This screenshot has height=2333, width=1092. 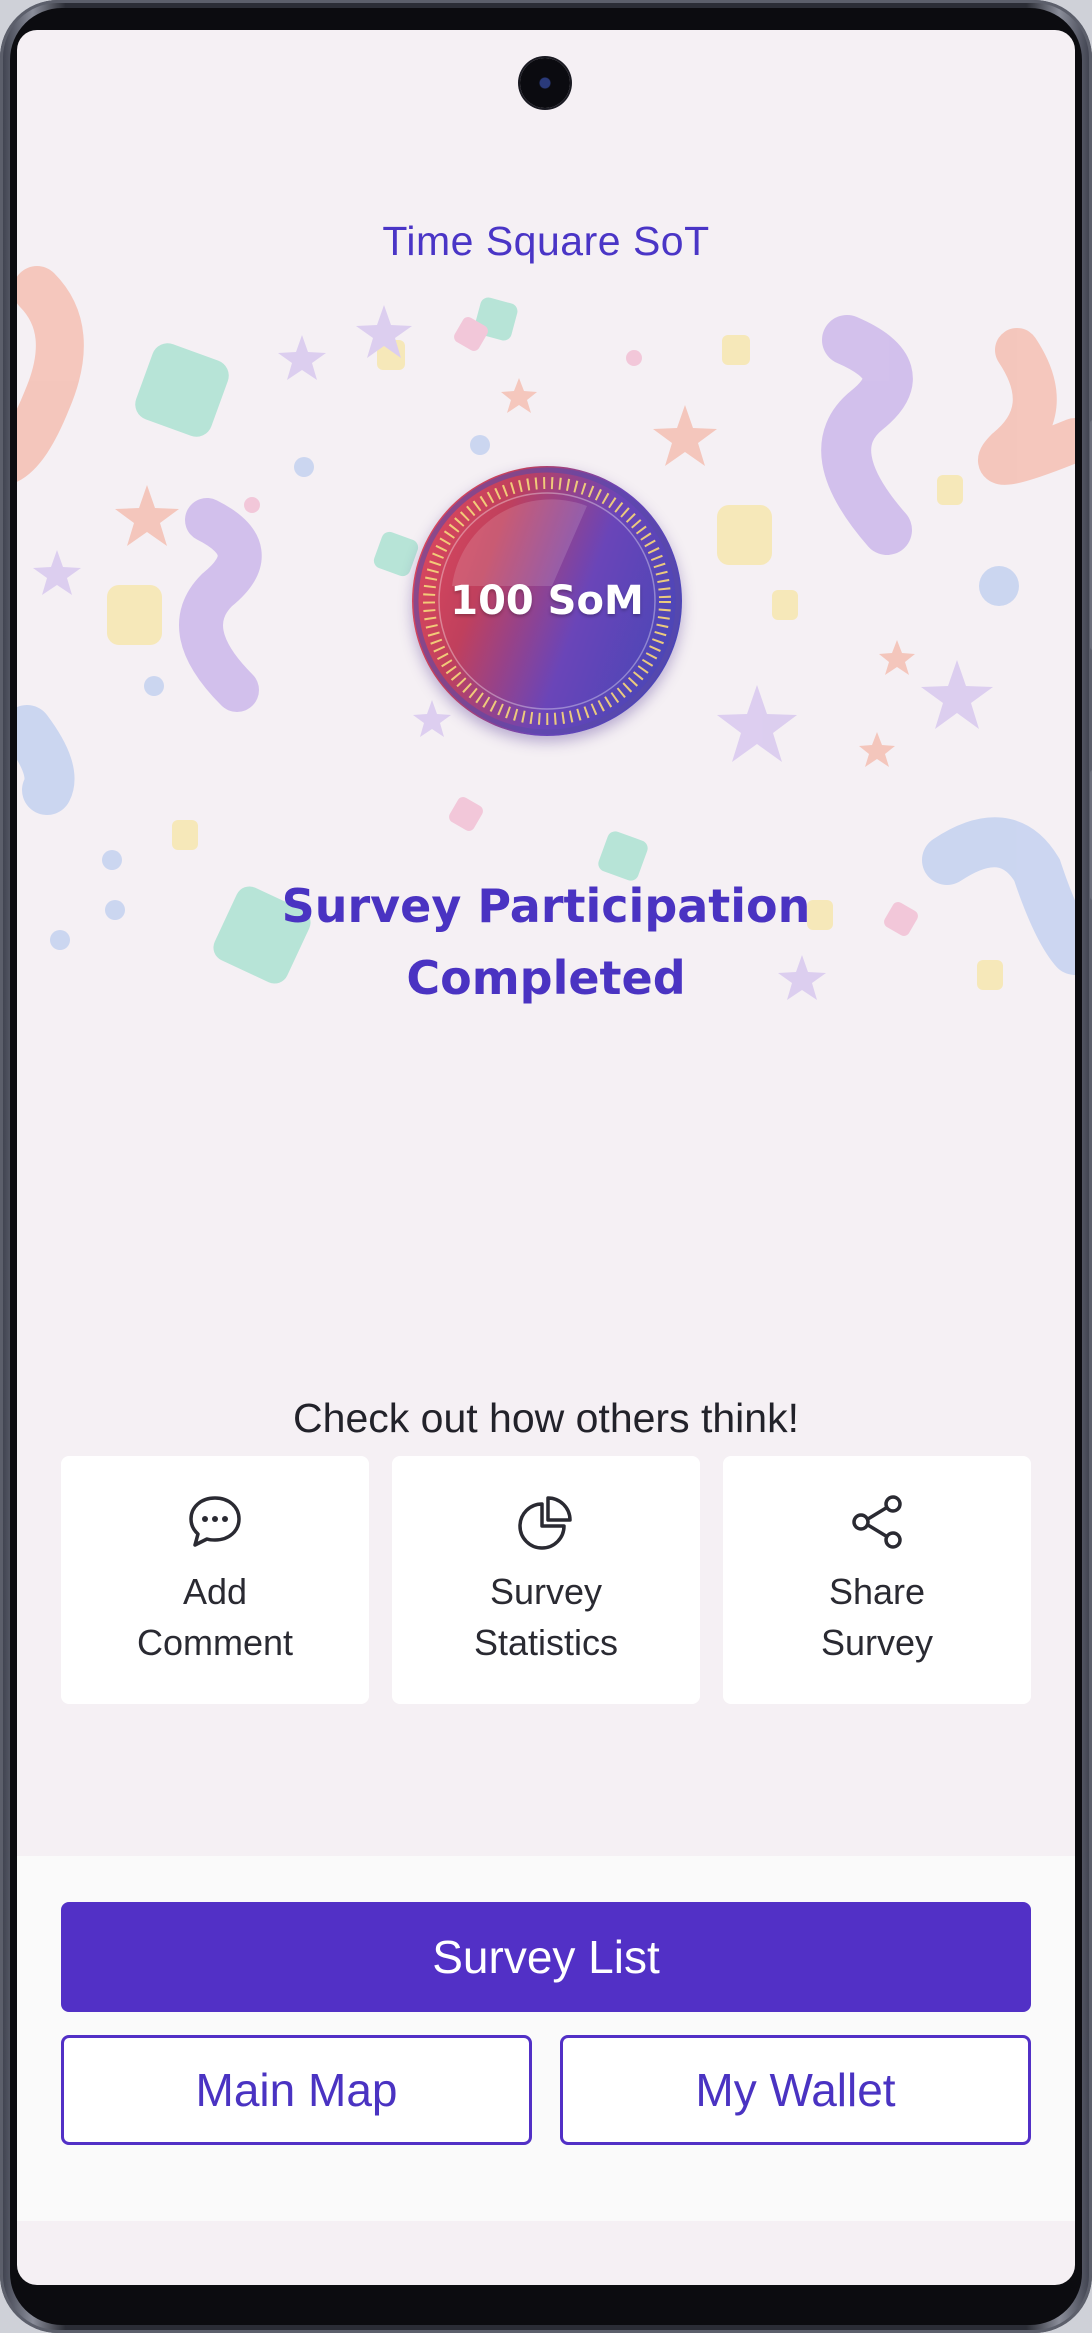 I want to click on comment-icon, so click(x=215, y=1521).